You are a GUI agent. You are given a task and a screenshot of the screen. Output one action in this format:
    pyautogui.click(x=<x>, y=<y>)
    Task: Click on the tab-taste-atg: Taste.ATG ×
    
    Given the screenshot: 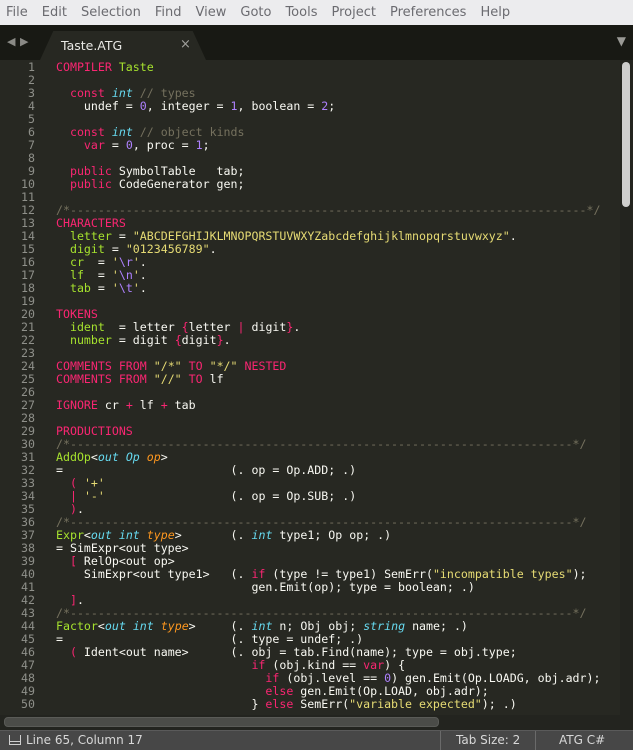 What is the action you would take?
    pyautogui.click(x=123, y=45)
    